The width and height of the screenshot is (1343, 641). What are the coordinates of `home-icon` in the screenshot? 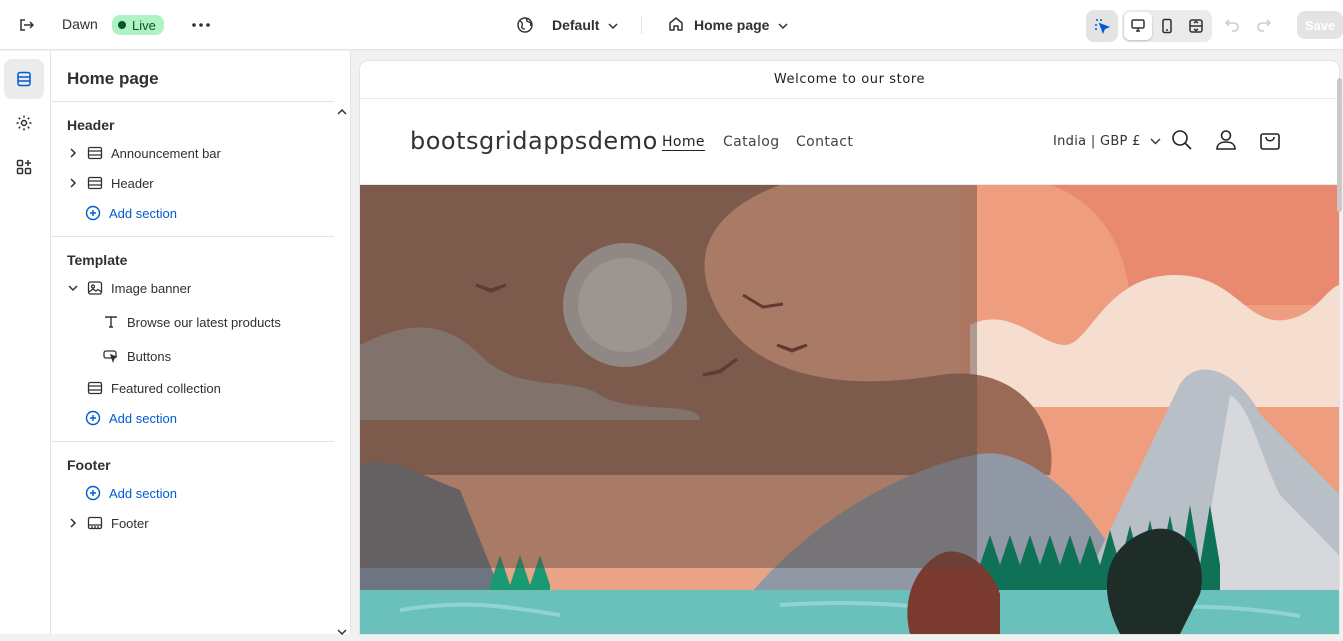 It's located at (676, 24).